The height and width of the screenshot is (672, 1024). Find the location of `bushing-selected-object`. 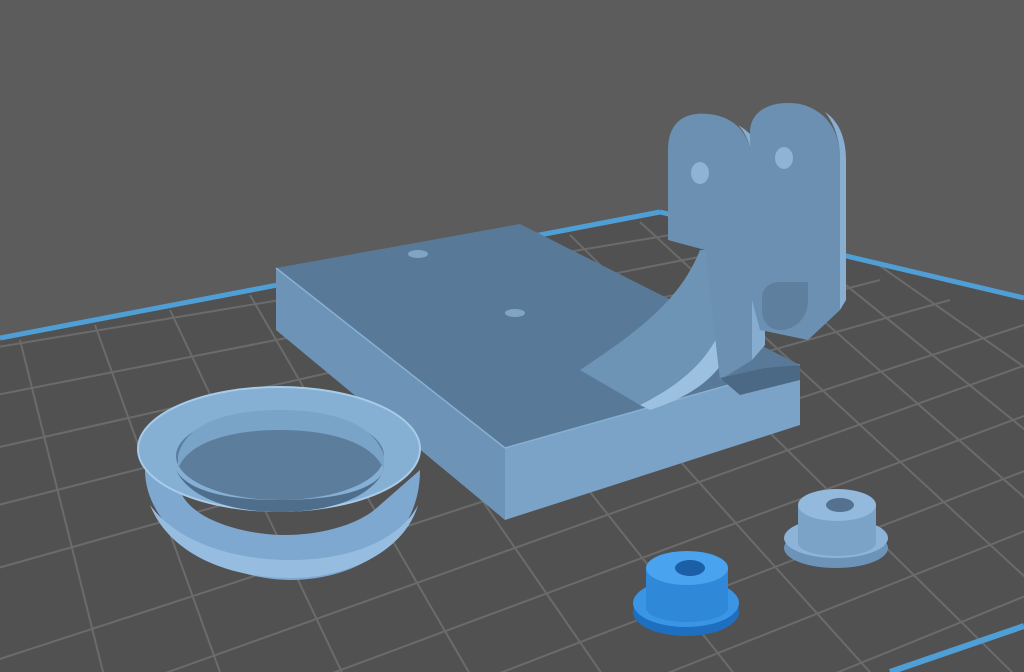

bushing-selected-object is located at coordinates (686, 593).